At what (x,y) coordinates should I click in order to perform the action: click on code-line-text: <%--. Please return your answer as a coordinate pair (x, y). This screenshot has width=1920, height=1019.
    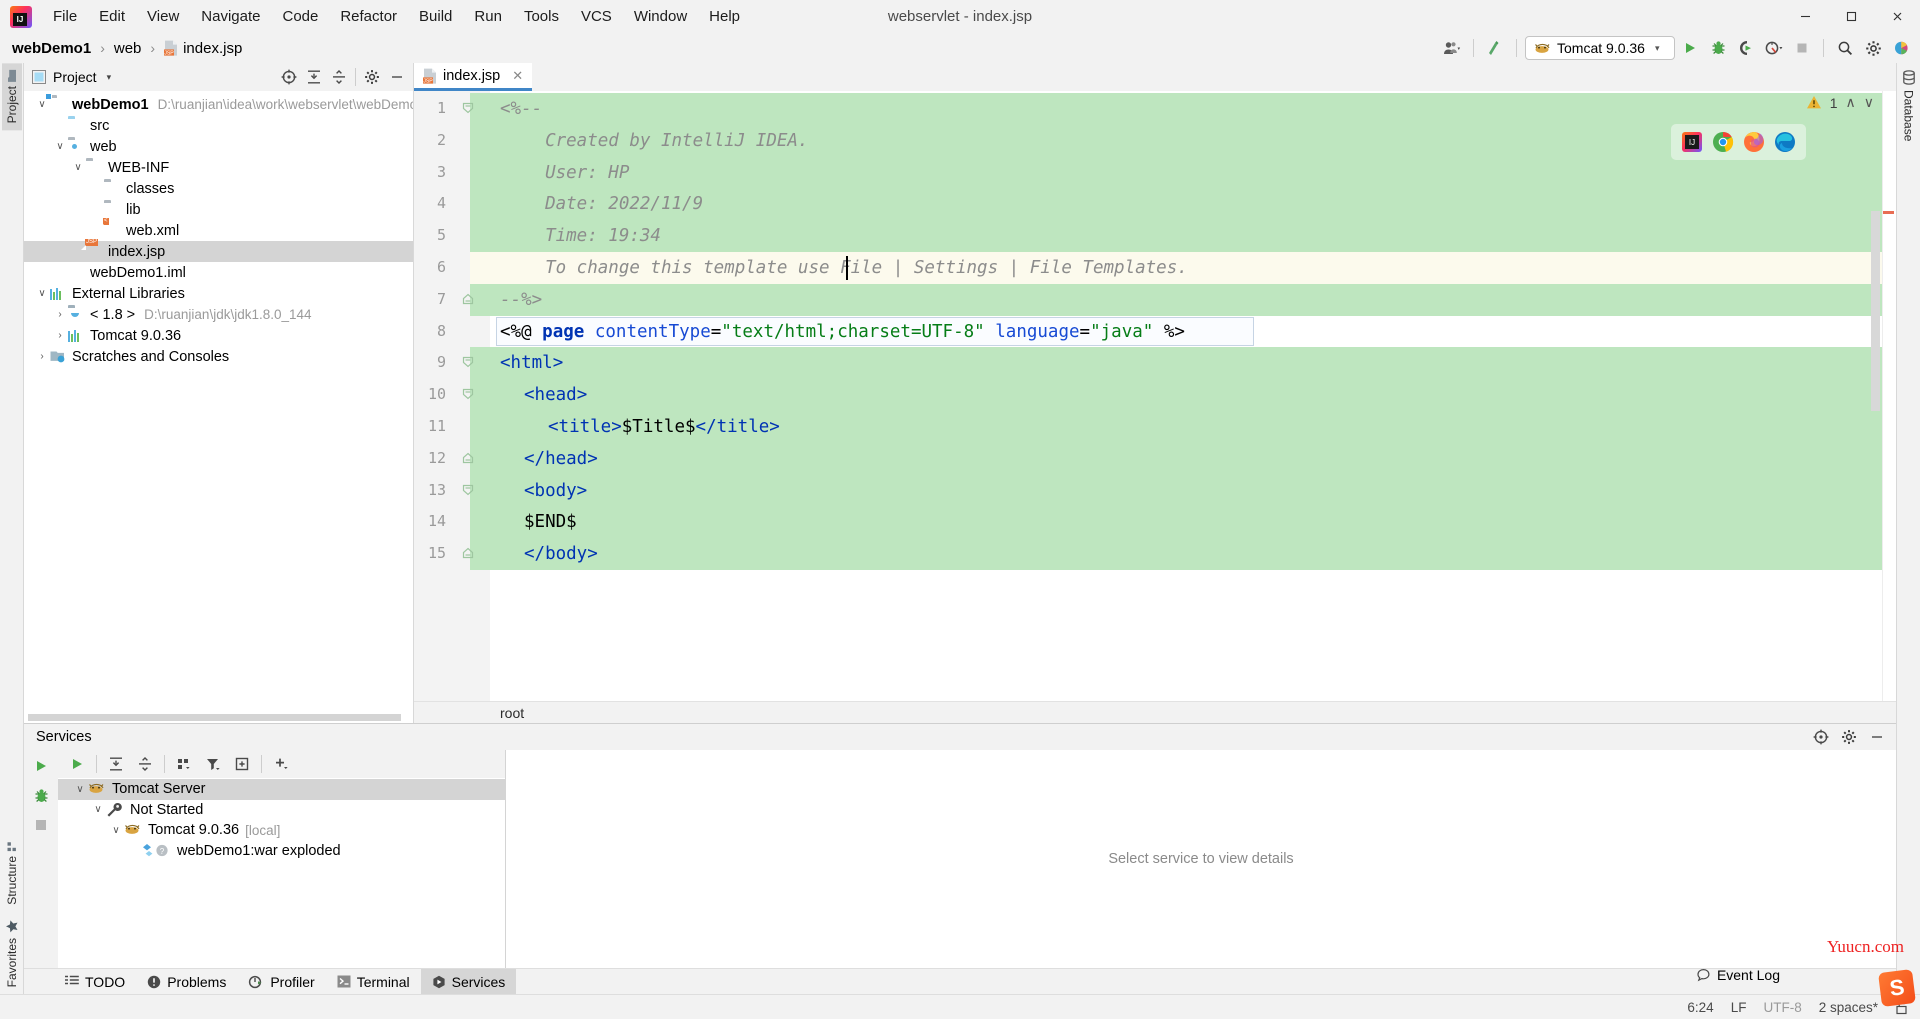
    Looking at the image, I should click on (521, 109).